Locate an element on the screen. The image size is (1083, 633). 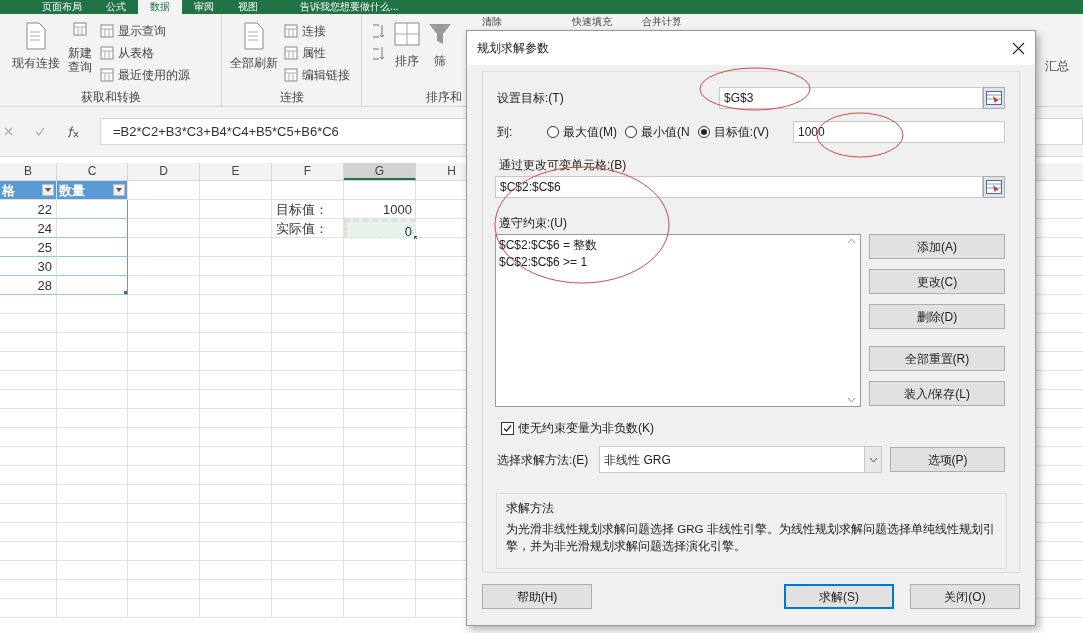
value-field: 1000 is located at coordinates (899, 132).